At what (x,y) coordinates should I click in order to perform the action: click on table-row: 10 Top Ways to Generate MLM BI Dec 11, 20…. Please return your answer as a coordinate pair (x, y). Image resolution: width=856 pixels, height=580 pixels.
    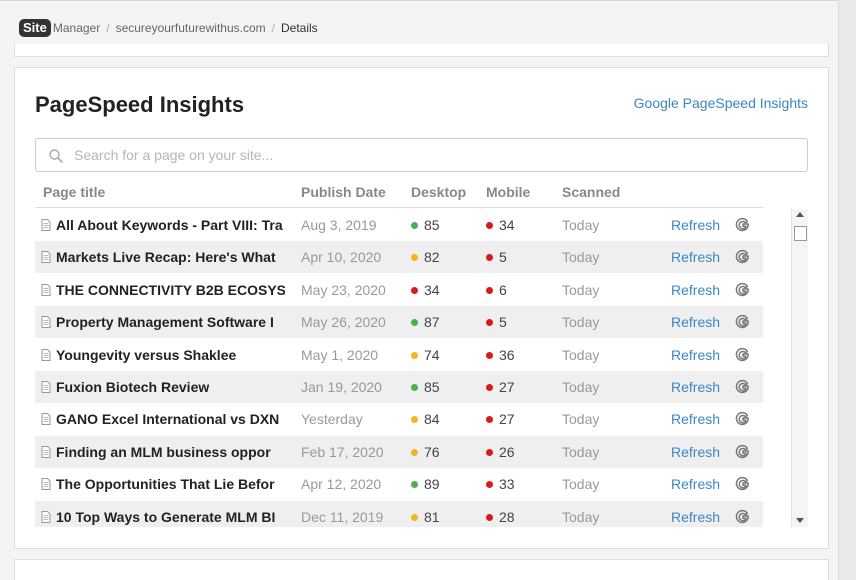
    Looking at the image, I should click on (399, 514).